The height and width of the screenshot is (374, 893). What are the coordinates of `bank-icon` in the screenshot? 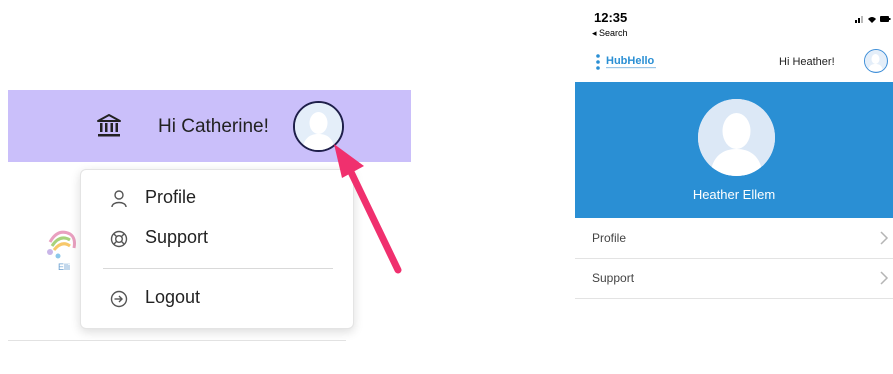 It's located at (109, 126).